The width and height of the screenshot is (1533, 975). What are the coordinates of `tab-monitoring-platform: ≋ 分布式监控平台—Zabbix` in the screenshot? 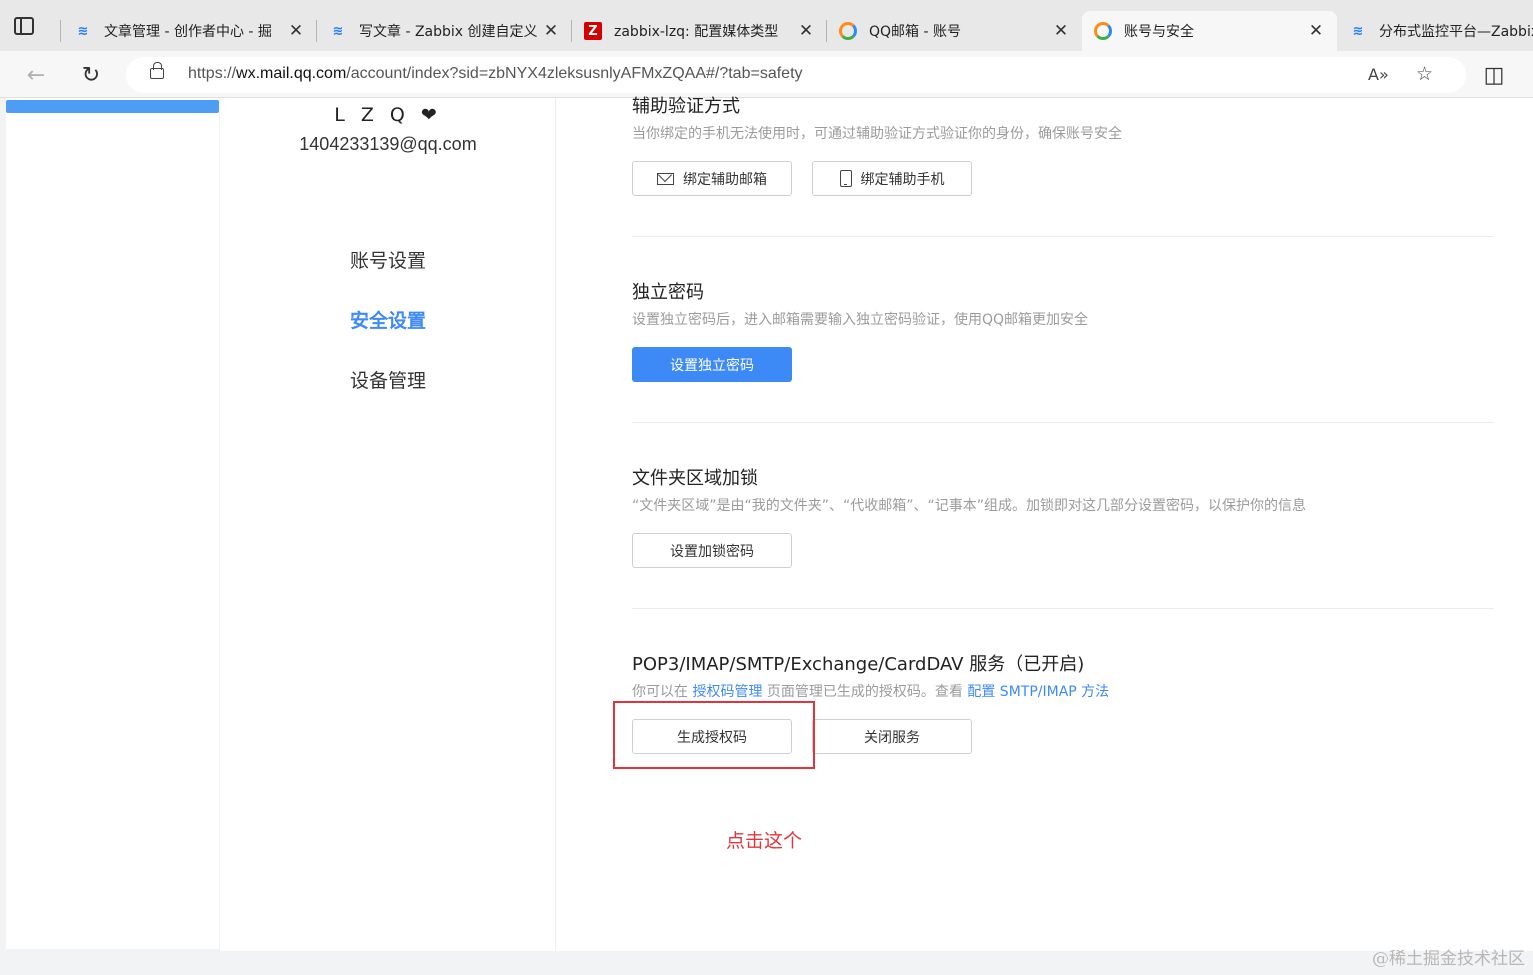 It's located at (1435, 31).